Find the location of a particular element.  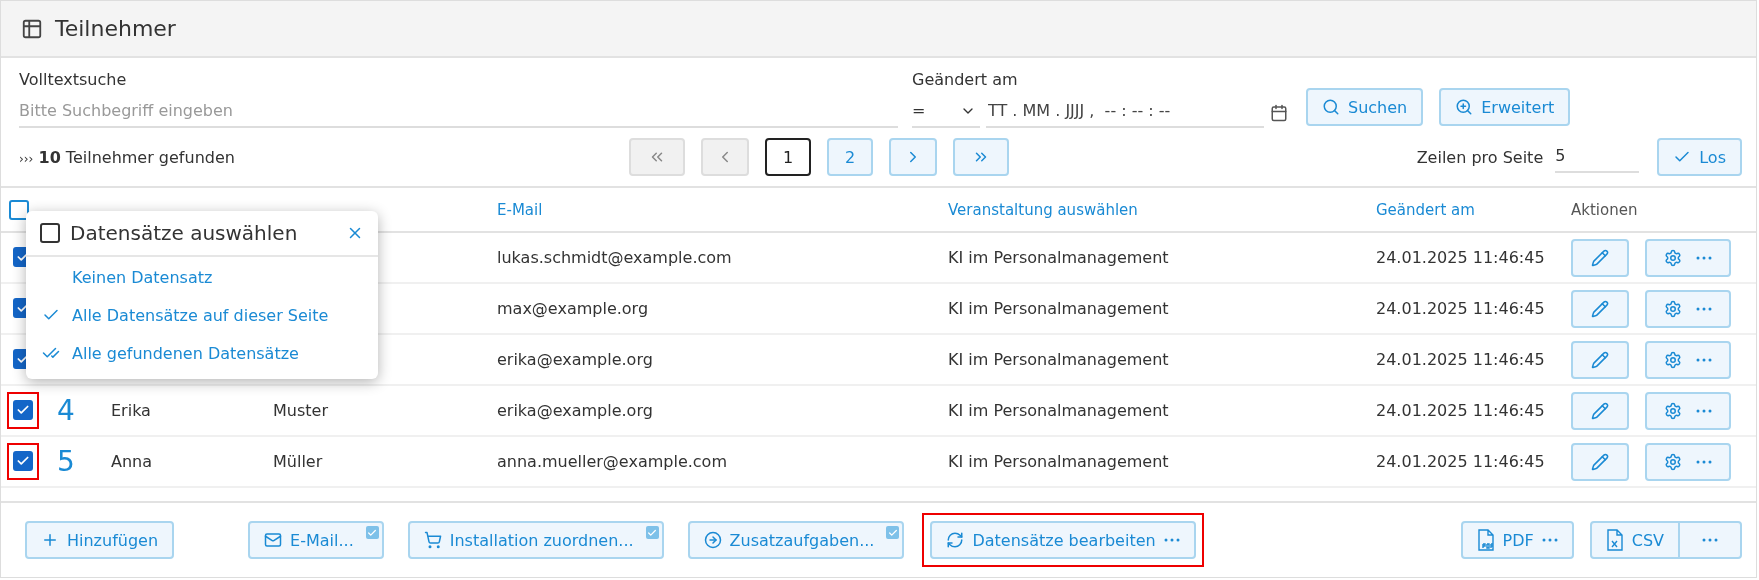

table-cell: lukas.schmidt@example.com is located at coordinates (614, 257).